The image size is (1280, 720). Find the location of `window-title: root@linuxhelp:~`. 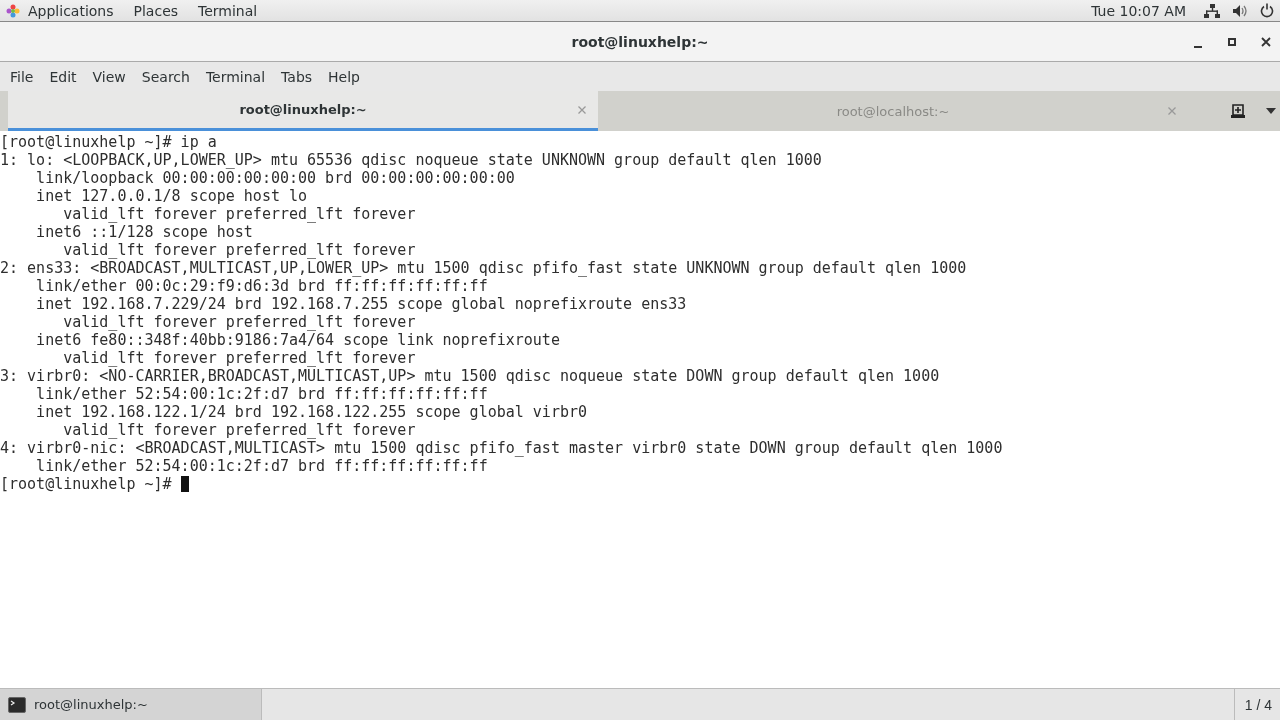

window-title: root@linuxhelp:~ is located at coordinates (640, 41).